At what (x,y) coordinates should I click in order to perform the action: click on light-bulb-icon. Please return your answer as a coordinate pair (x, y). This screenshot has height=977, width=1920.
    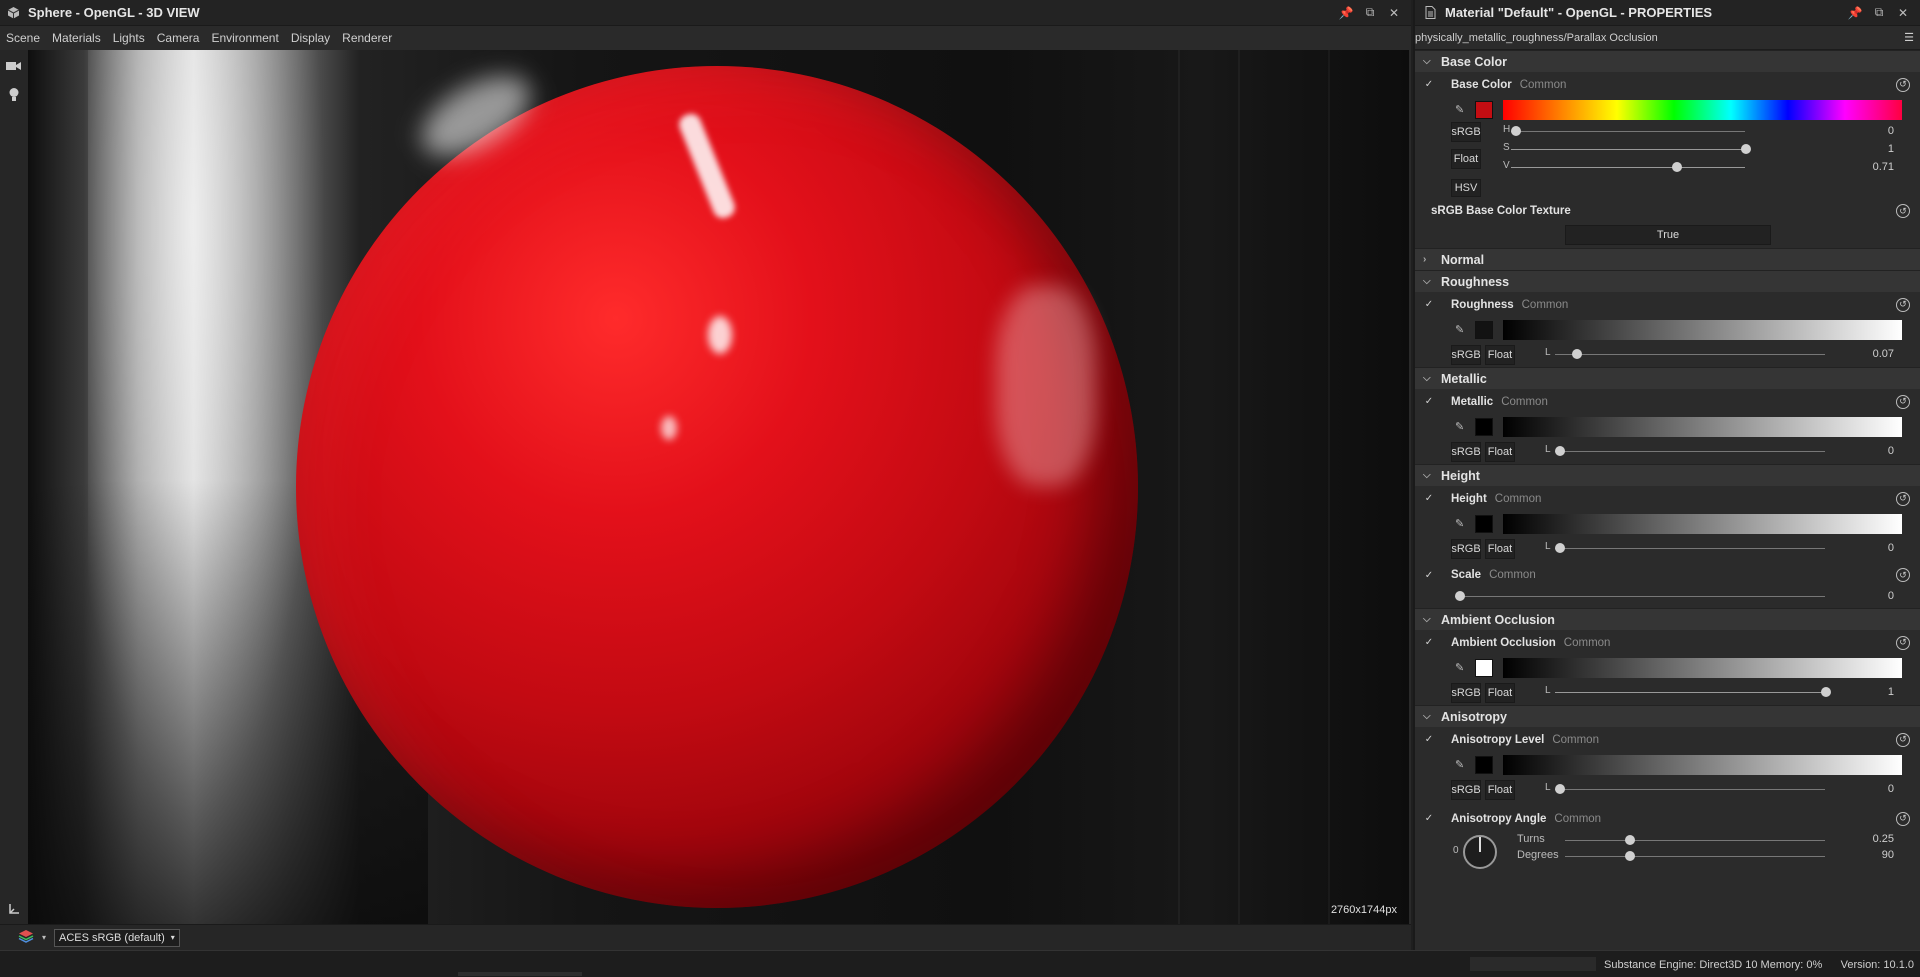
    Looking at the image, I should click on (14, 94).